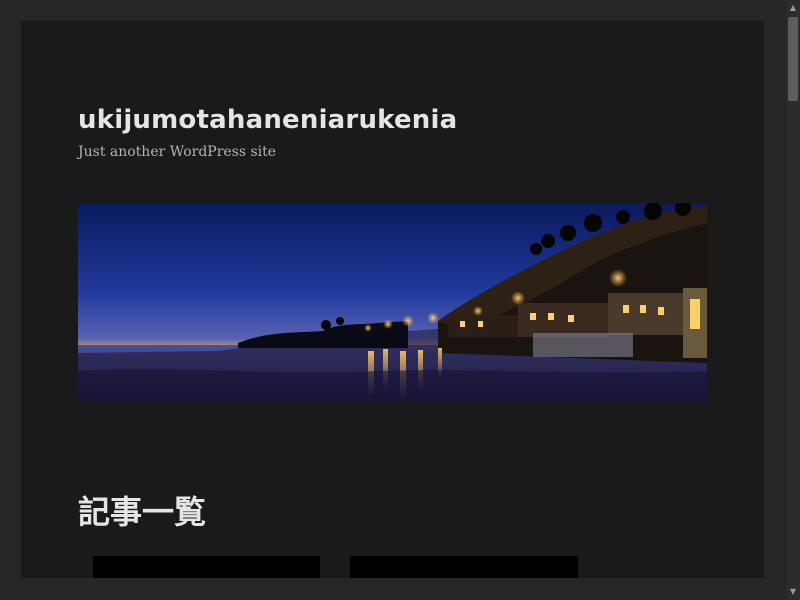 The width and height of the screenshot is (800, 600). What do you see at coordinates (793, 8) in the screenshot?
I see `scroll-up-arrow-icon: ▲` at bounding box center [793, 8].